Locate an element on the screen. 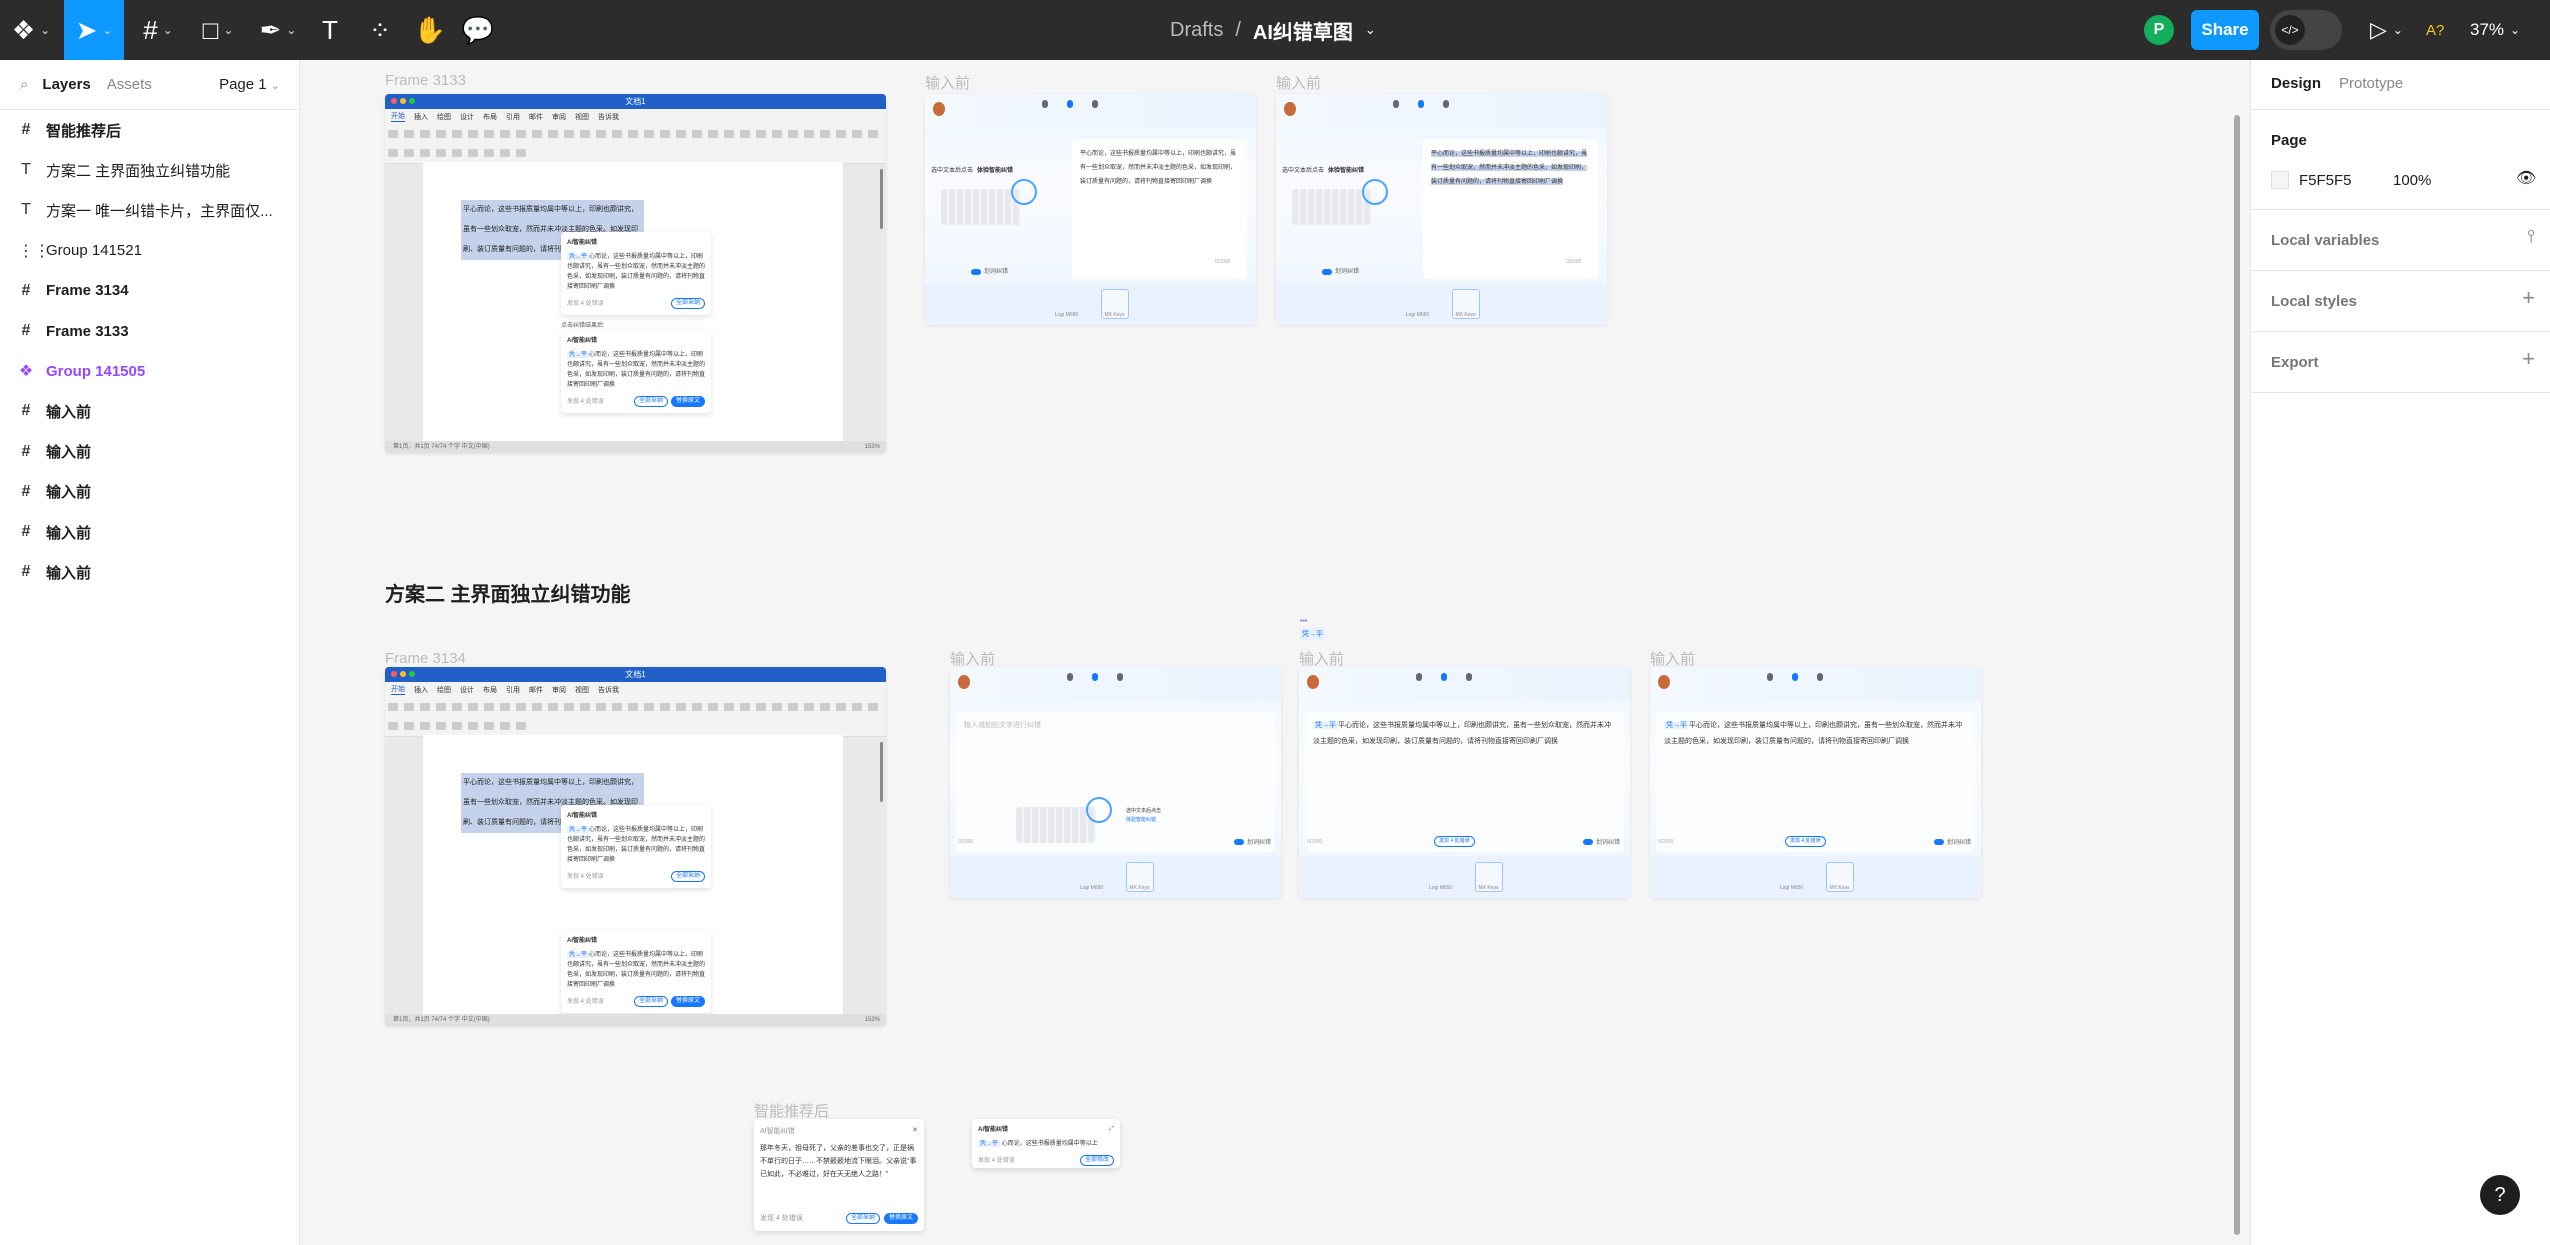 The height and width of the screenshot is (1245, 2550). local-styles-section: Local styles + is located at coordinates (2400, 301).